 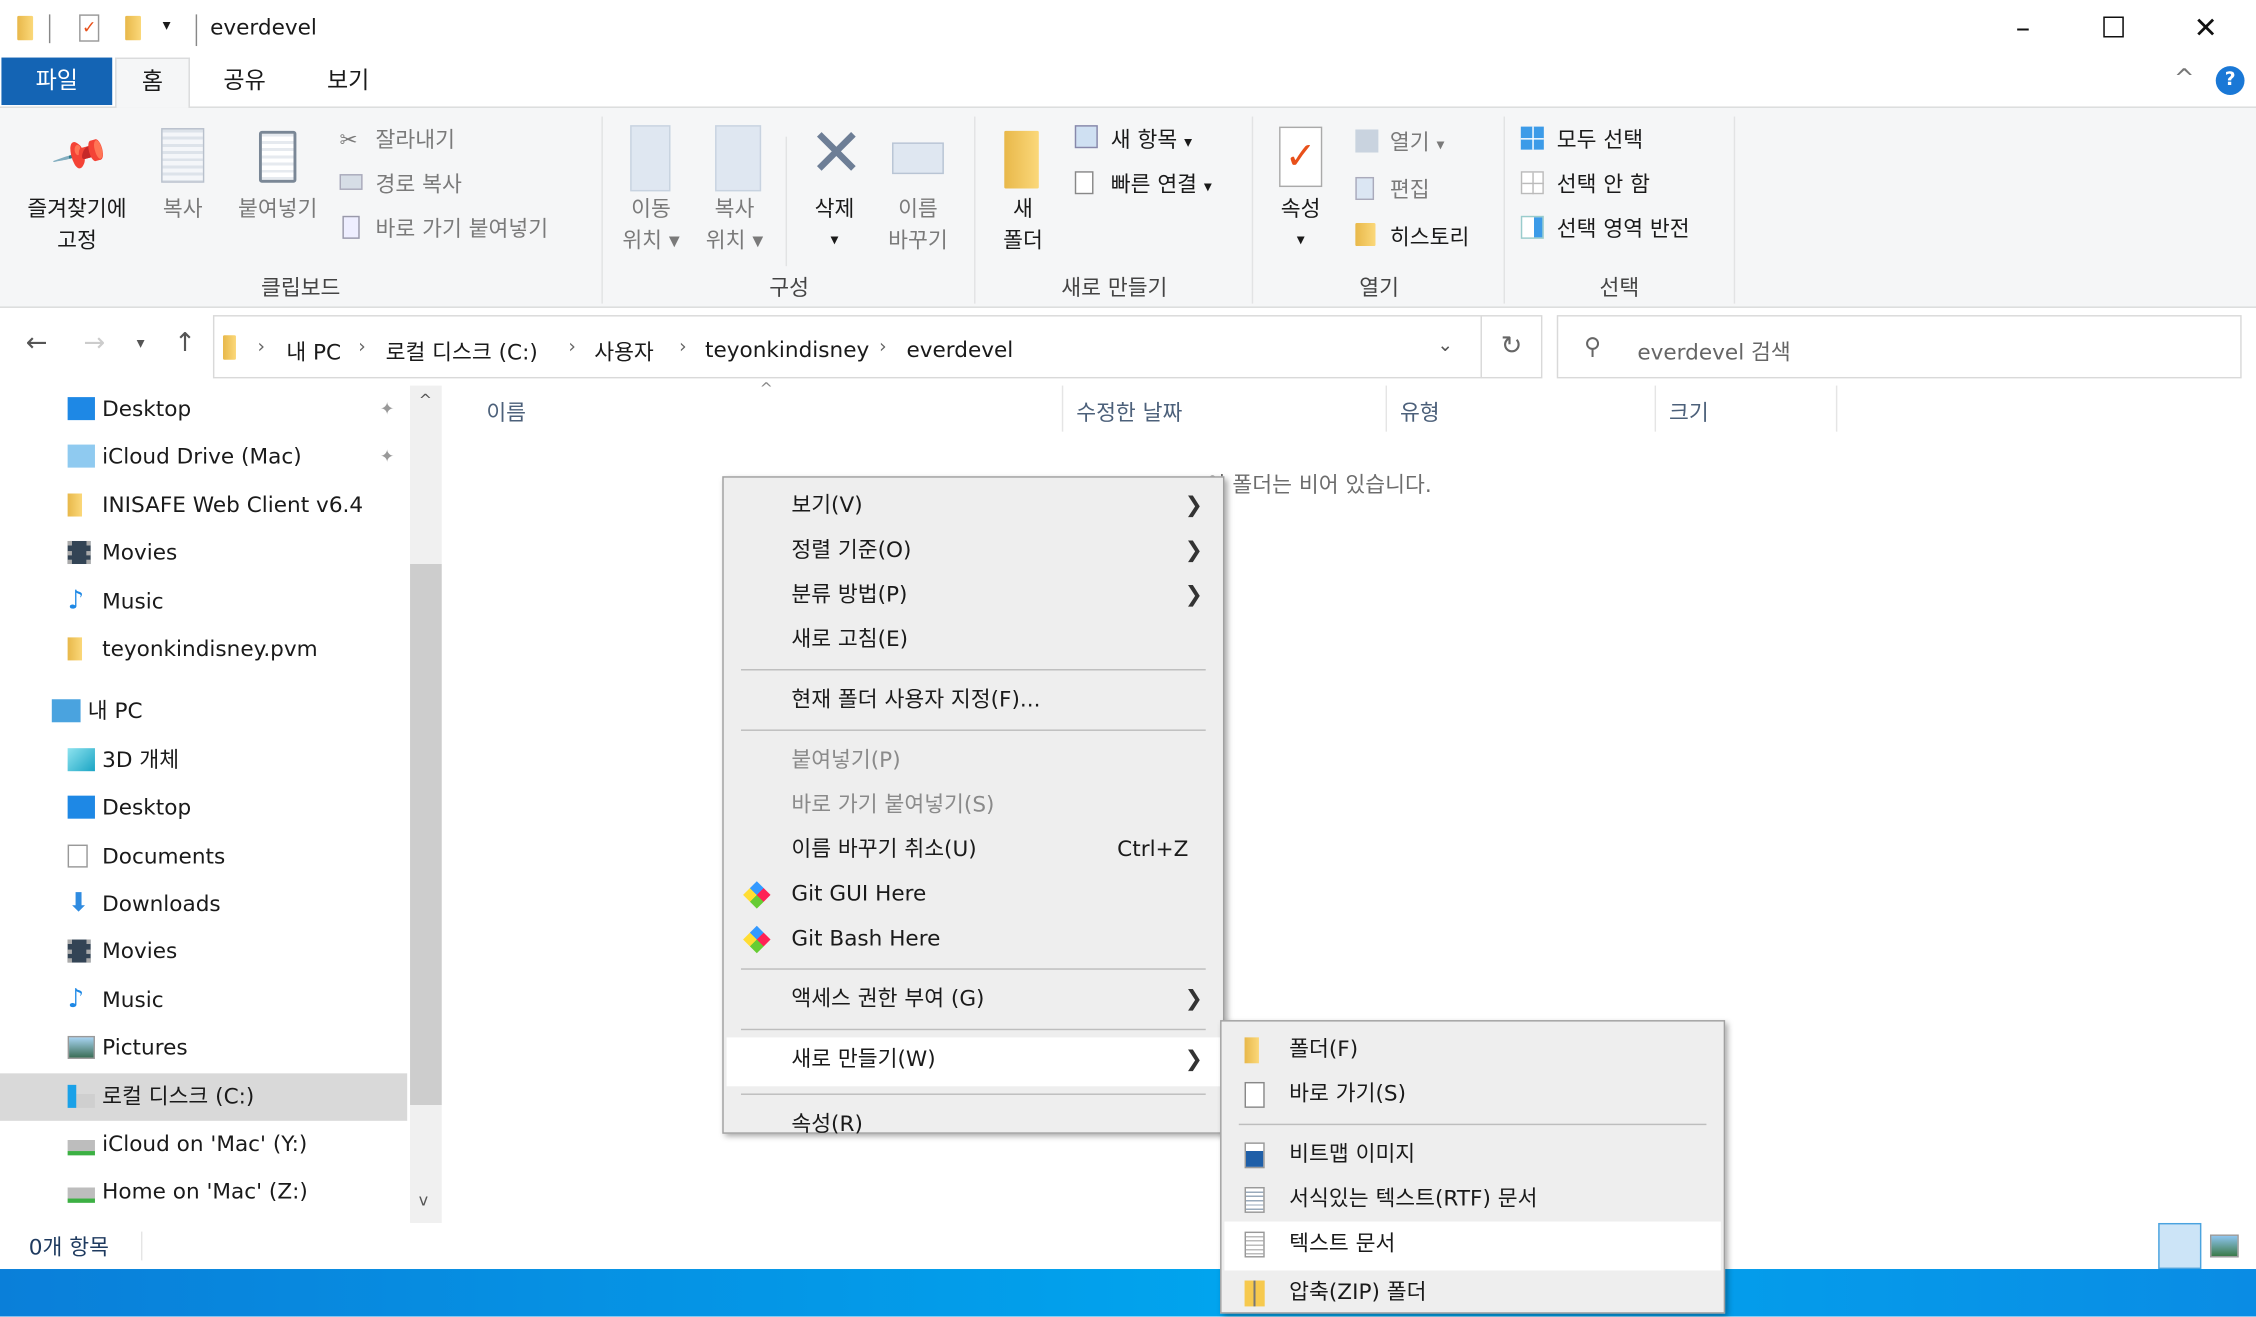 What do you see at coordinates (348, 81) in the screenshot?
I see `tab-view: 보기` at bounding box center [348, 81].